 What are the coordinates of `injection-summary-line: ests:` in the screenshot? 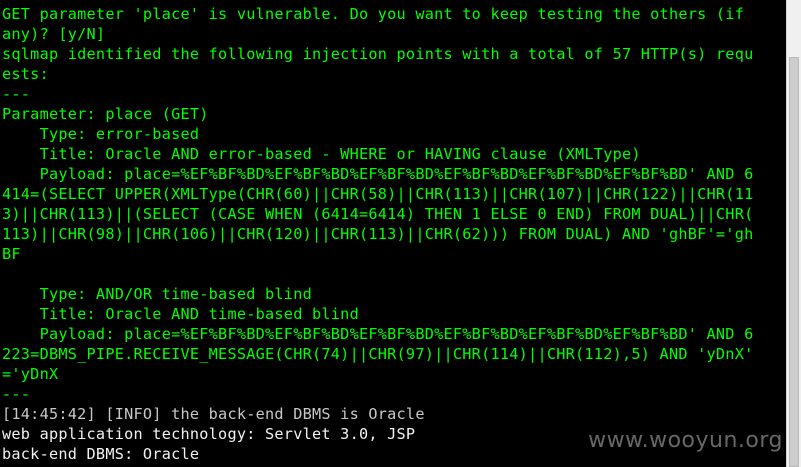 It's located at (25, 74).